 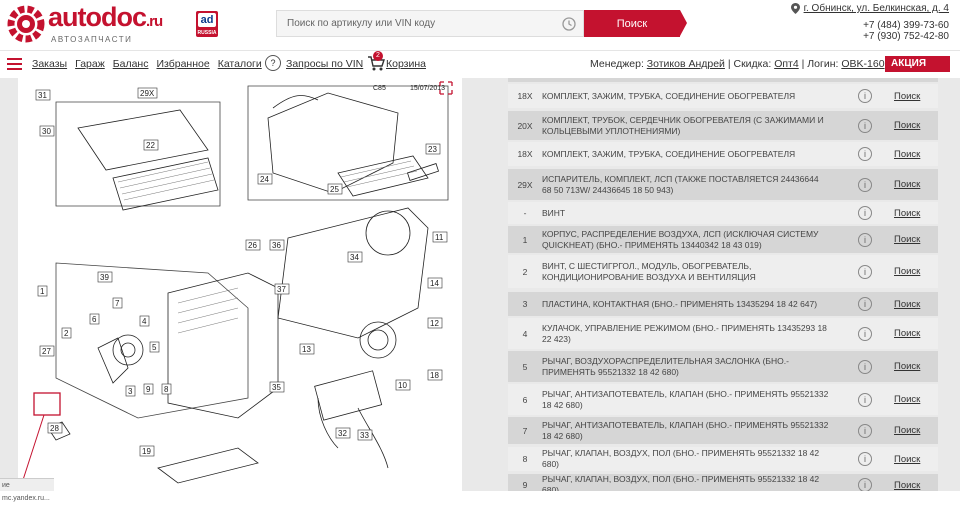 What do you see at coordinates (252, 245) in the screenshot?
I see `callout-label: 26` at bounding box center [252, 245].